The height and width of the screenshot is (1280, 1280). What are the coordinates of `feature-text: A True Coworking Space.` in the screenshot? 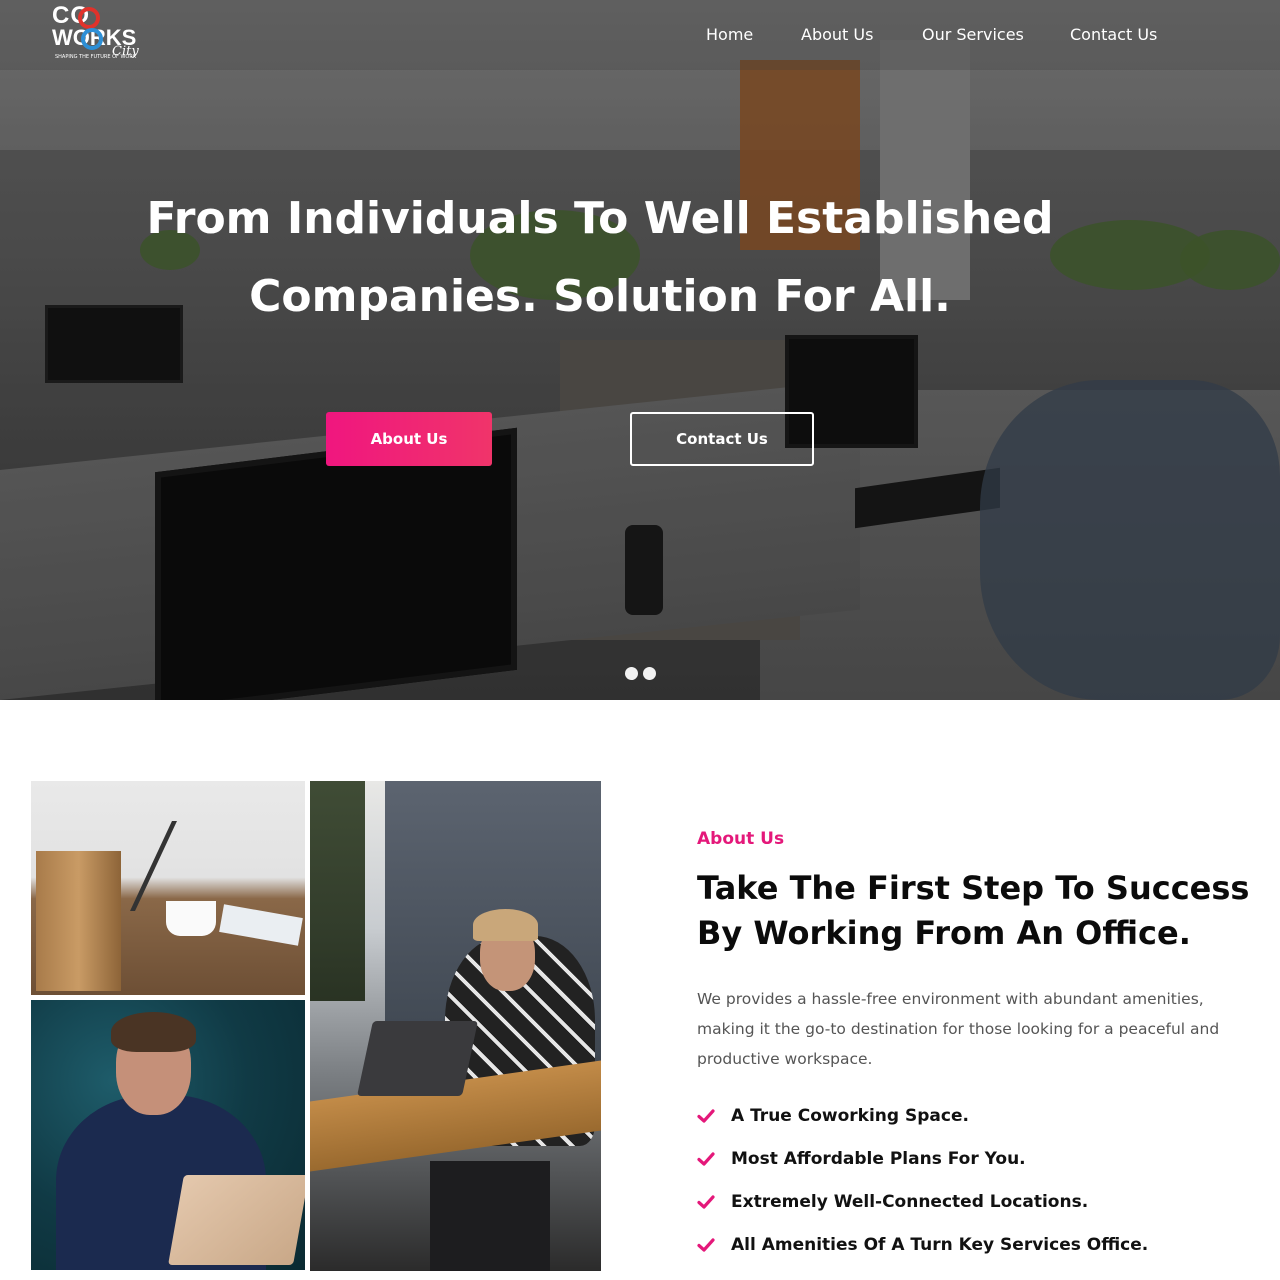 It's located at (850, 1116).